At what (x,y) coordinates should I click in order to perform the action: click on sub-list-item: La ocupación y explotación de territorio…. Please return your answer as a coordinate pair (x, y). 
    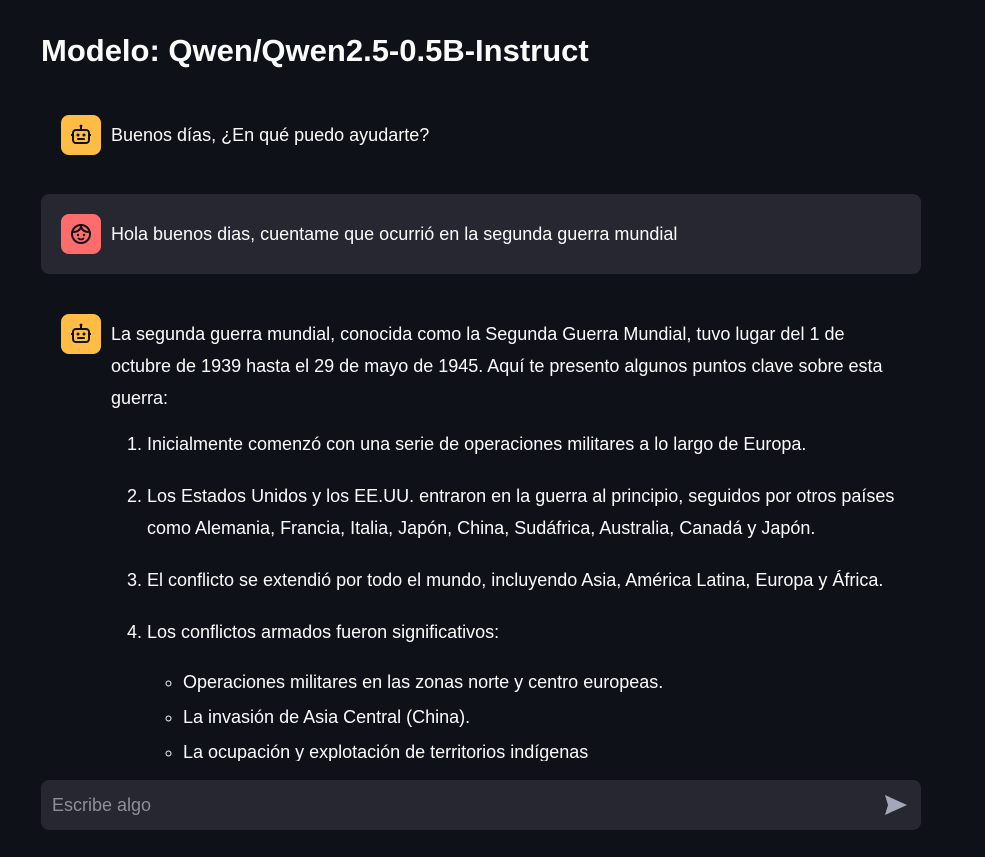
    Looking at the image, I should click on (542, 748).